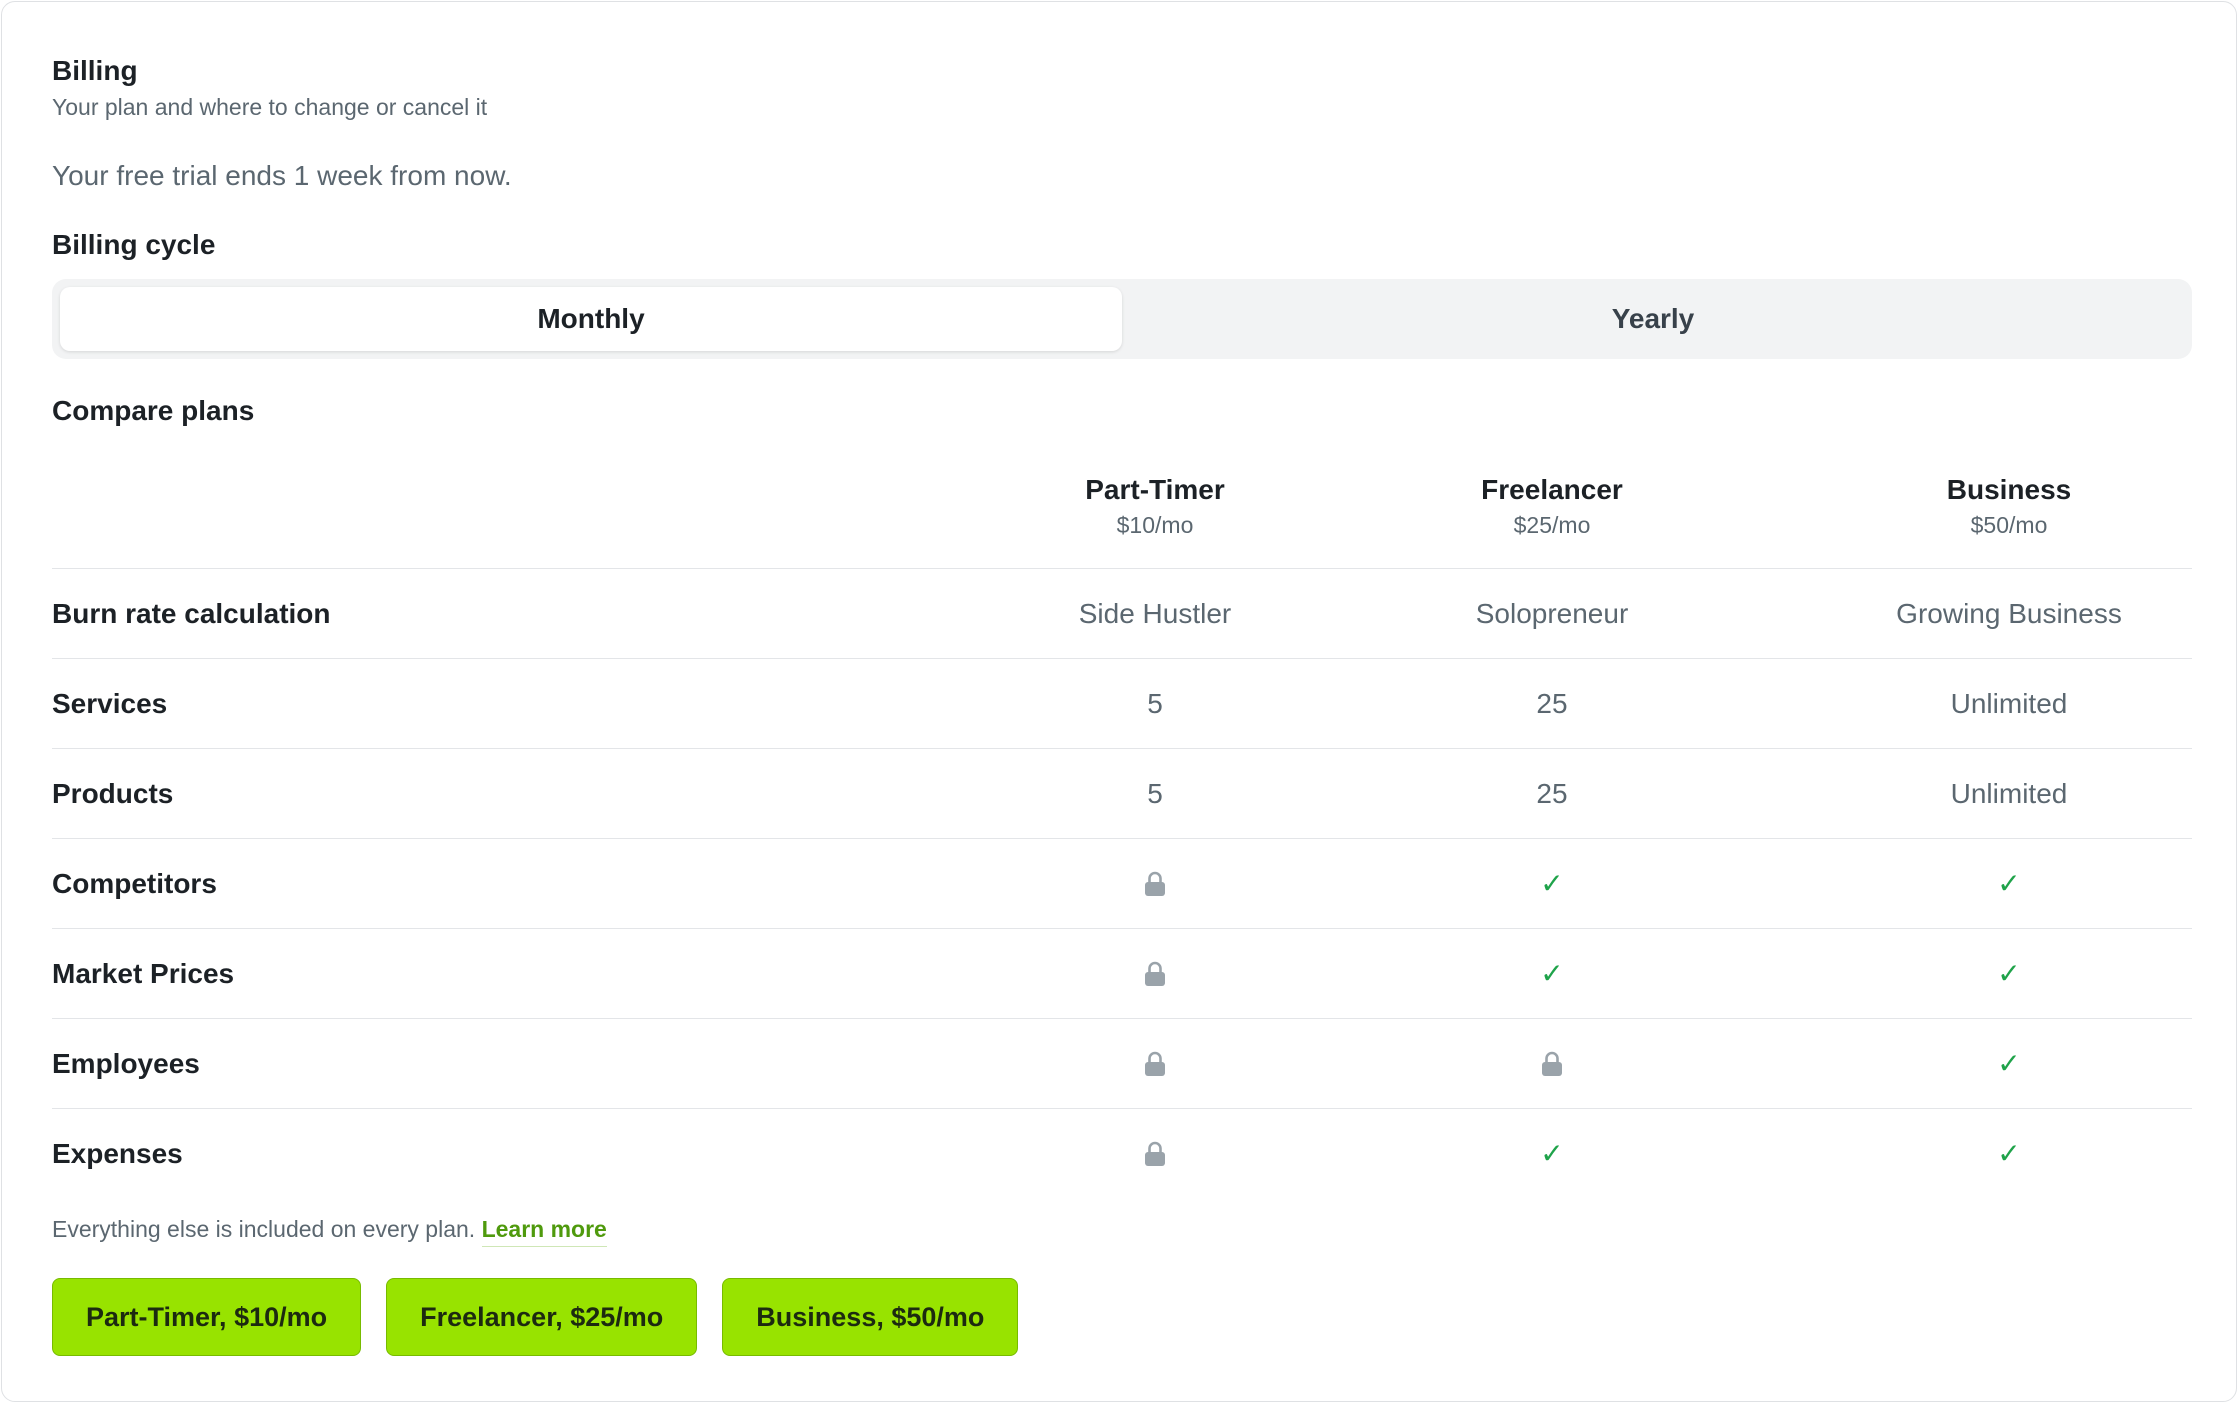 This screenshot has width=2240, height=1405. Describe the element at coordinates (542, 1317) in the screenshot. I see `select-freelancer-button: Freelancer, $25/mo` at that location.